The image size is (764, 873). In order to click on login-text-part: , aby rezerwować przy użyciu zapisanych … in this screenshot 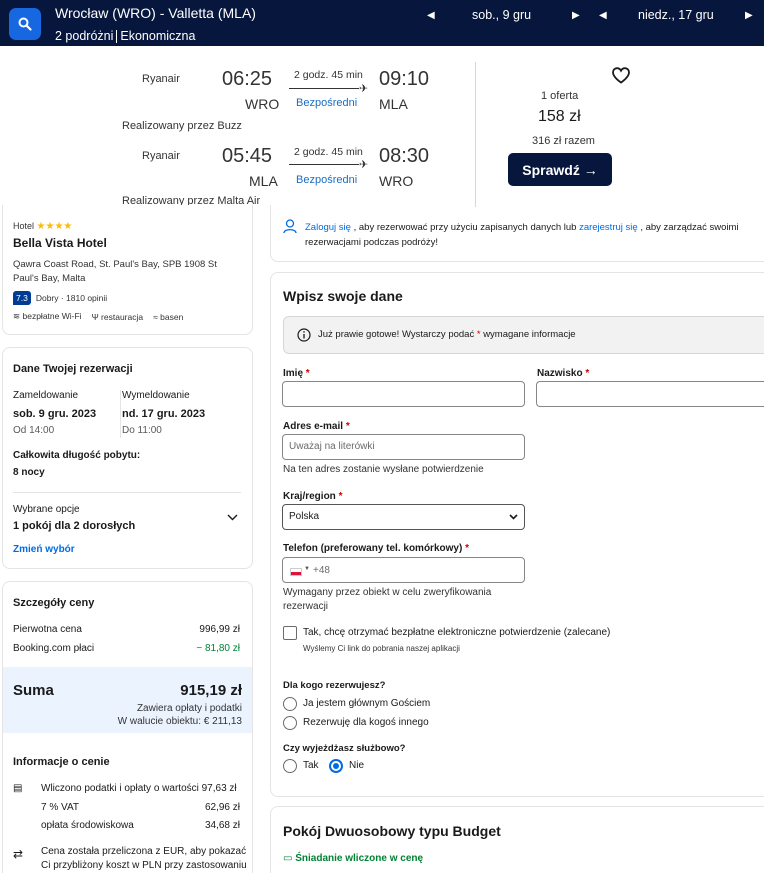, I will do `click(465, 227)`.